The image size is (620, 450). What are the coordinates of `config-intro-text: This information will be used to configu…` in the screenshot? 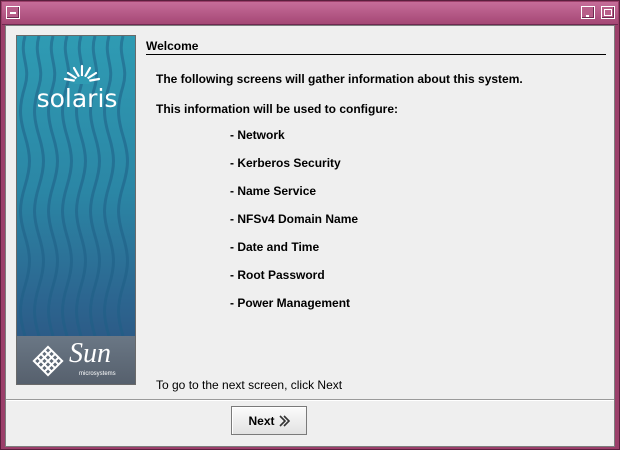 It's located at (277, 109).